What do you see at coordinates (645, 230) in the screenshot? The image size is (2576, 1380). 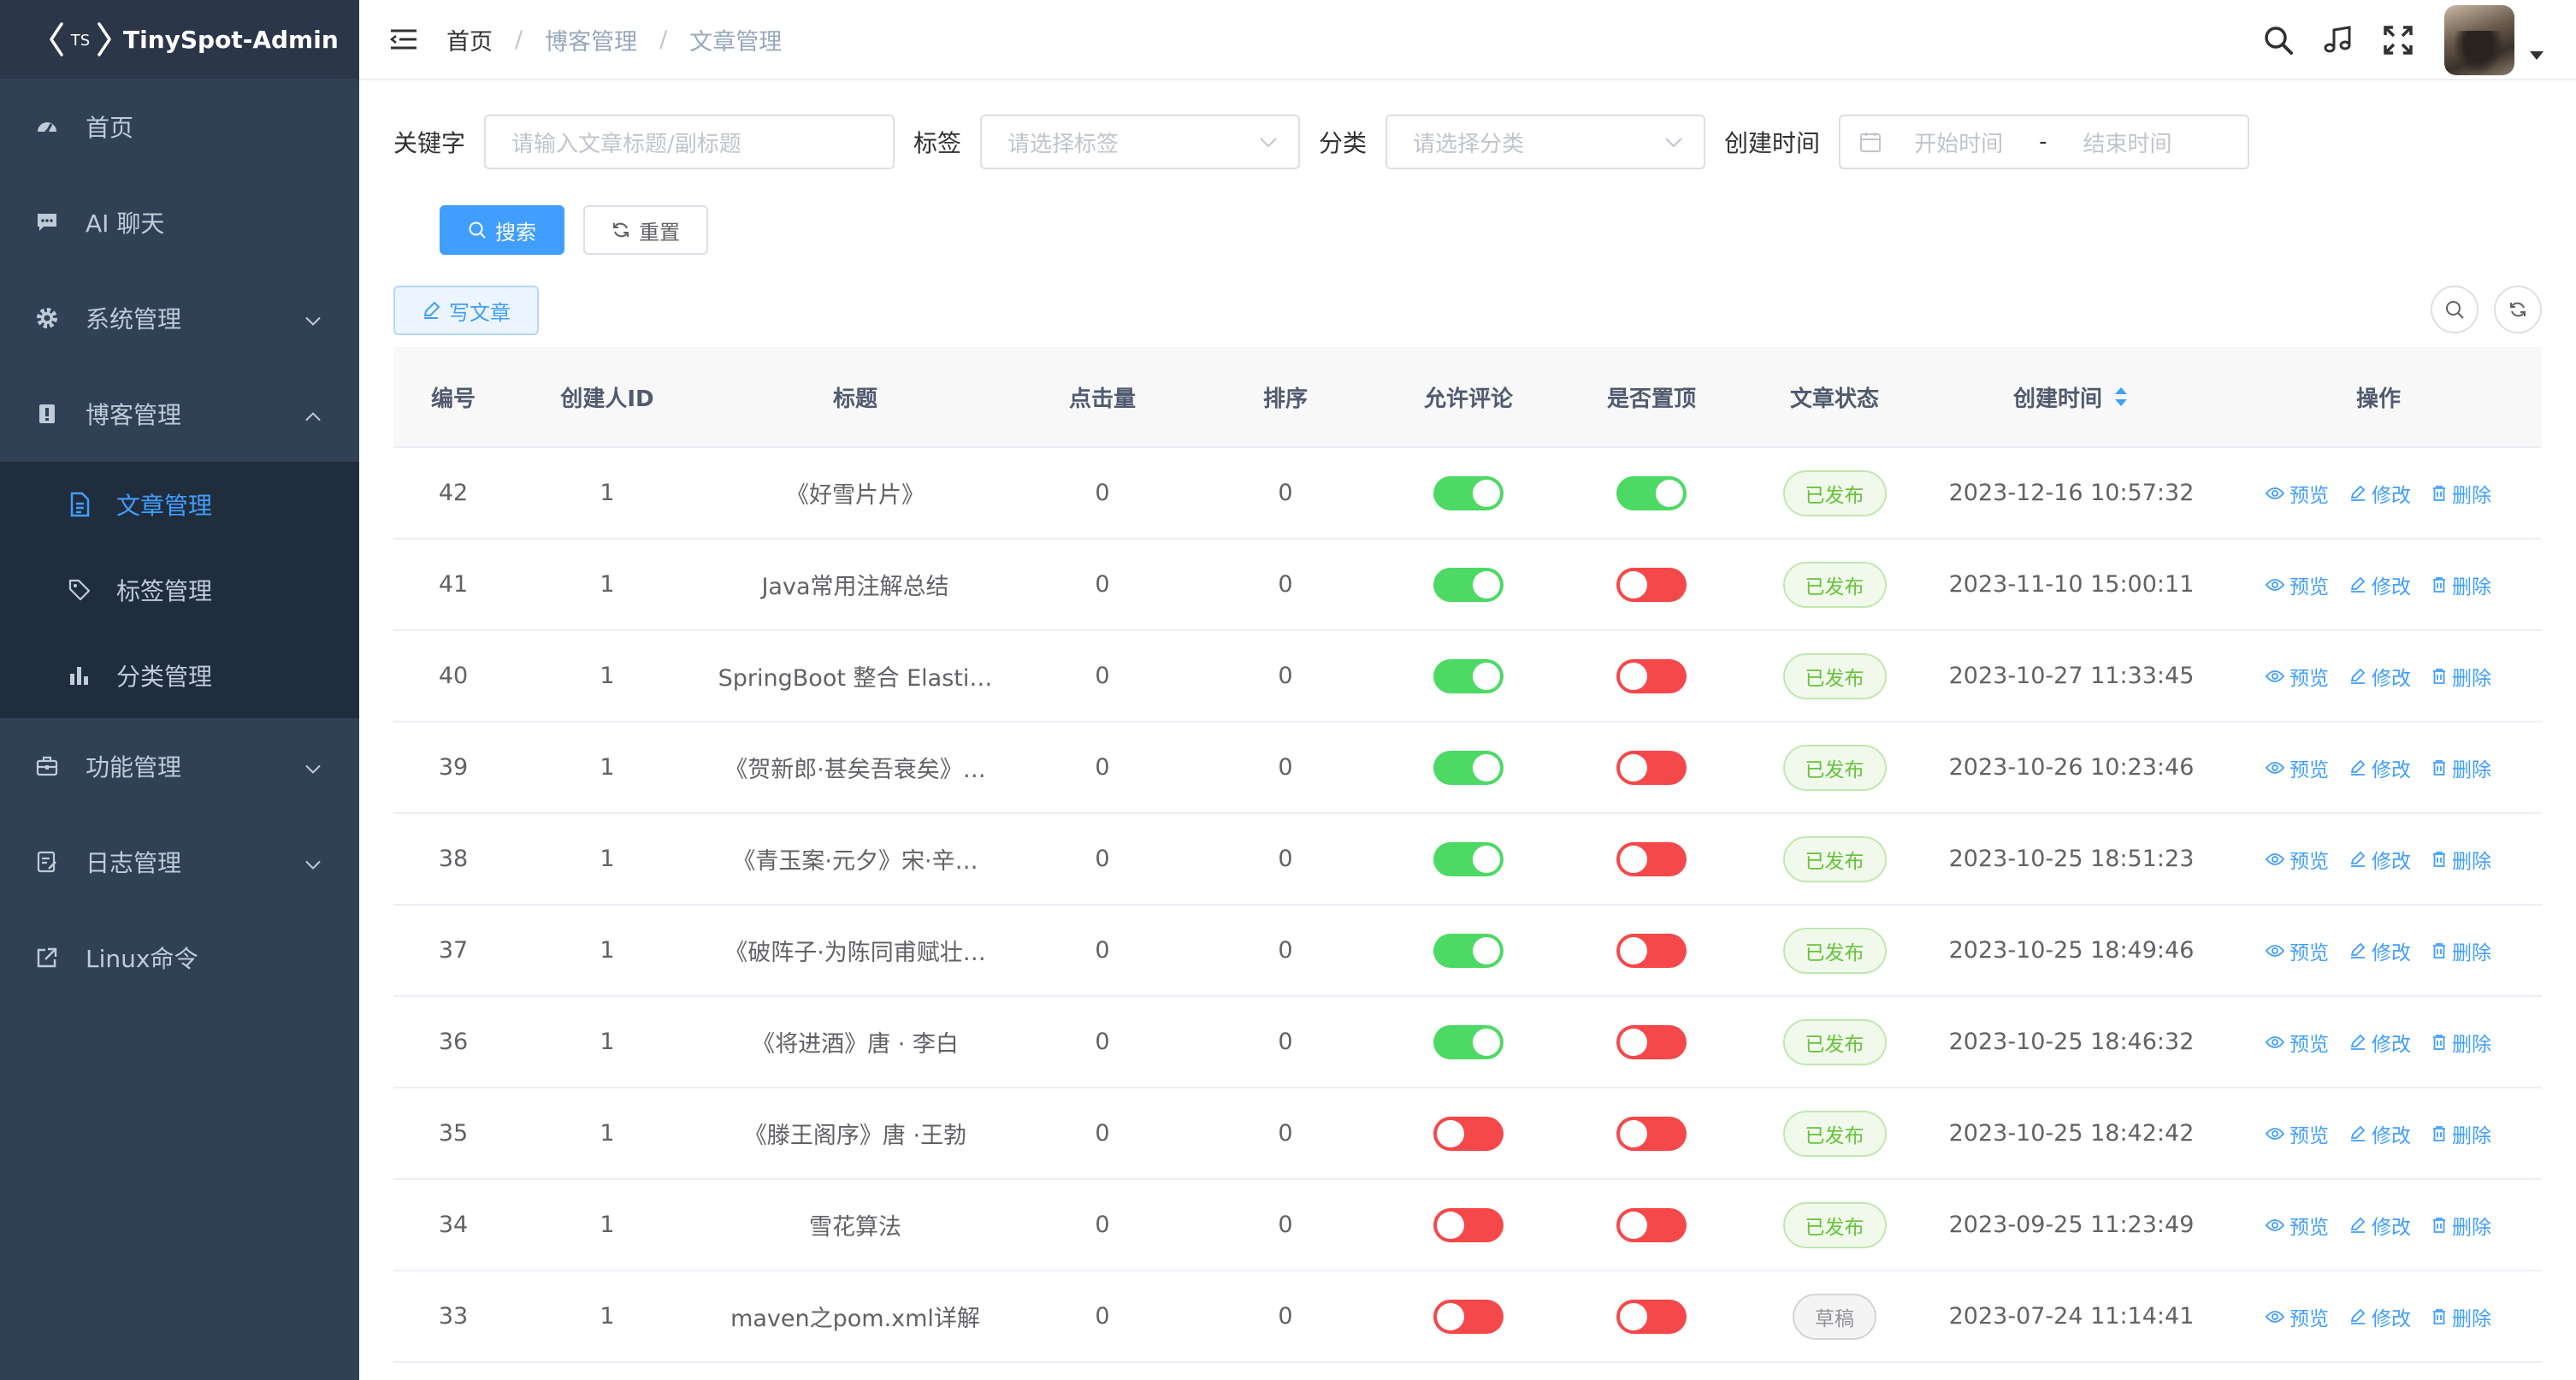 I see `reset-button: 重置` at bounding box center [645, 230].